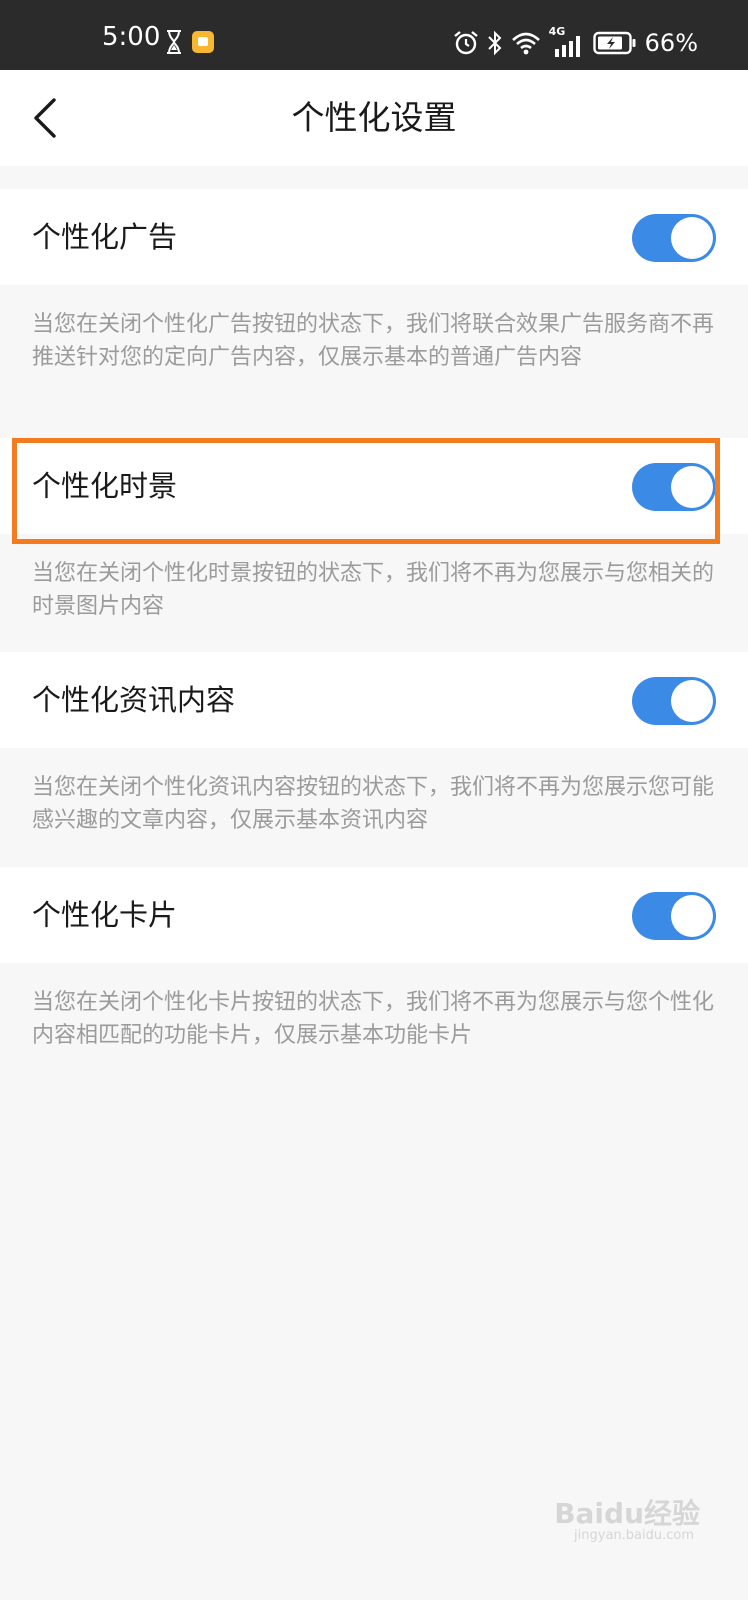  I want to click on toggle-personalized-ads, so click(674, 238).